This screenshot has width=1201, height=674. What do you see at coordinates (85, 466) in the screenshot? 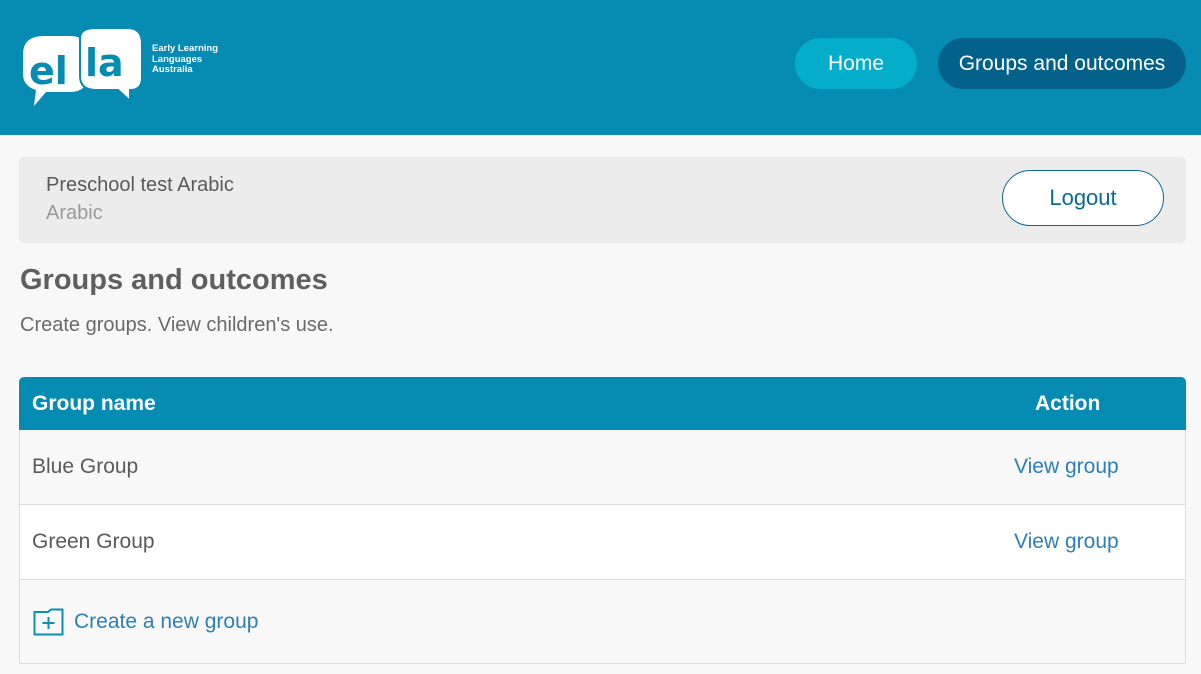
I see `group-name-cell: Blue Group` at bounding box center [85, 466].